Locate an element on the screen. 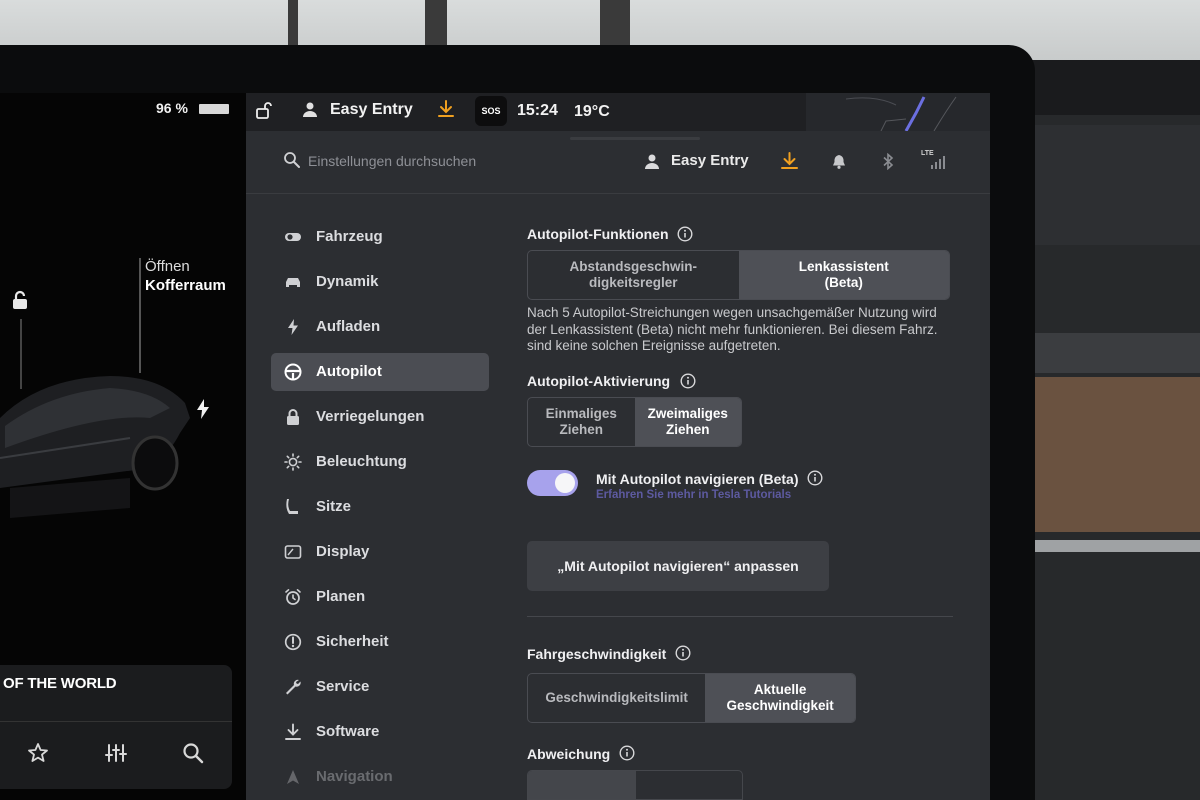 This screenshot has height=800, width=1200. sidebar-item-display: Display is located at coordinates (380, 552).